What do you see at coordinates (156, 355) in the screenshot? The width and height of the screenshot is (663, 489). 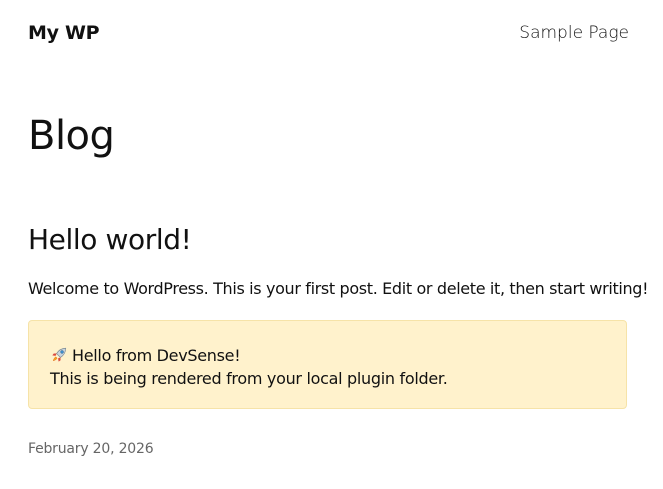 I see `notice-heading: Hello from DevSense!` at bounding box center [156, 355].